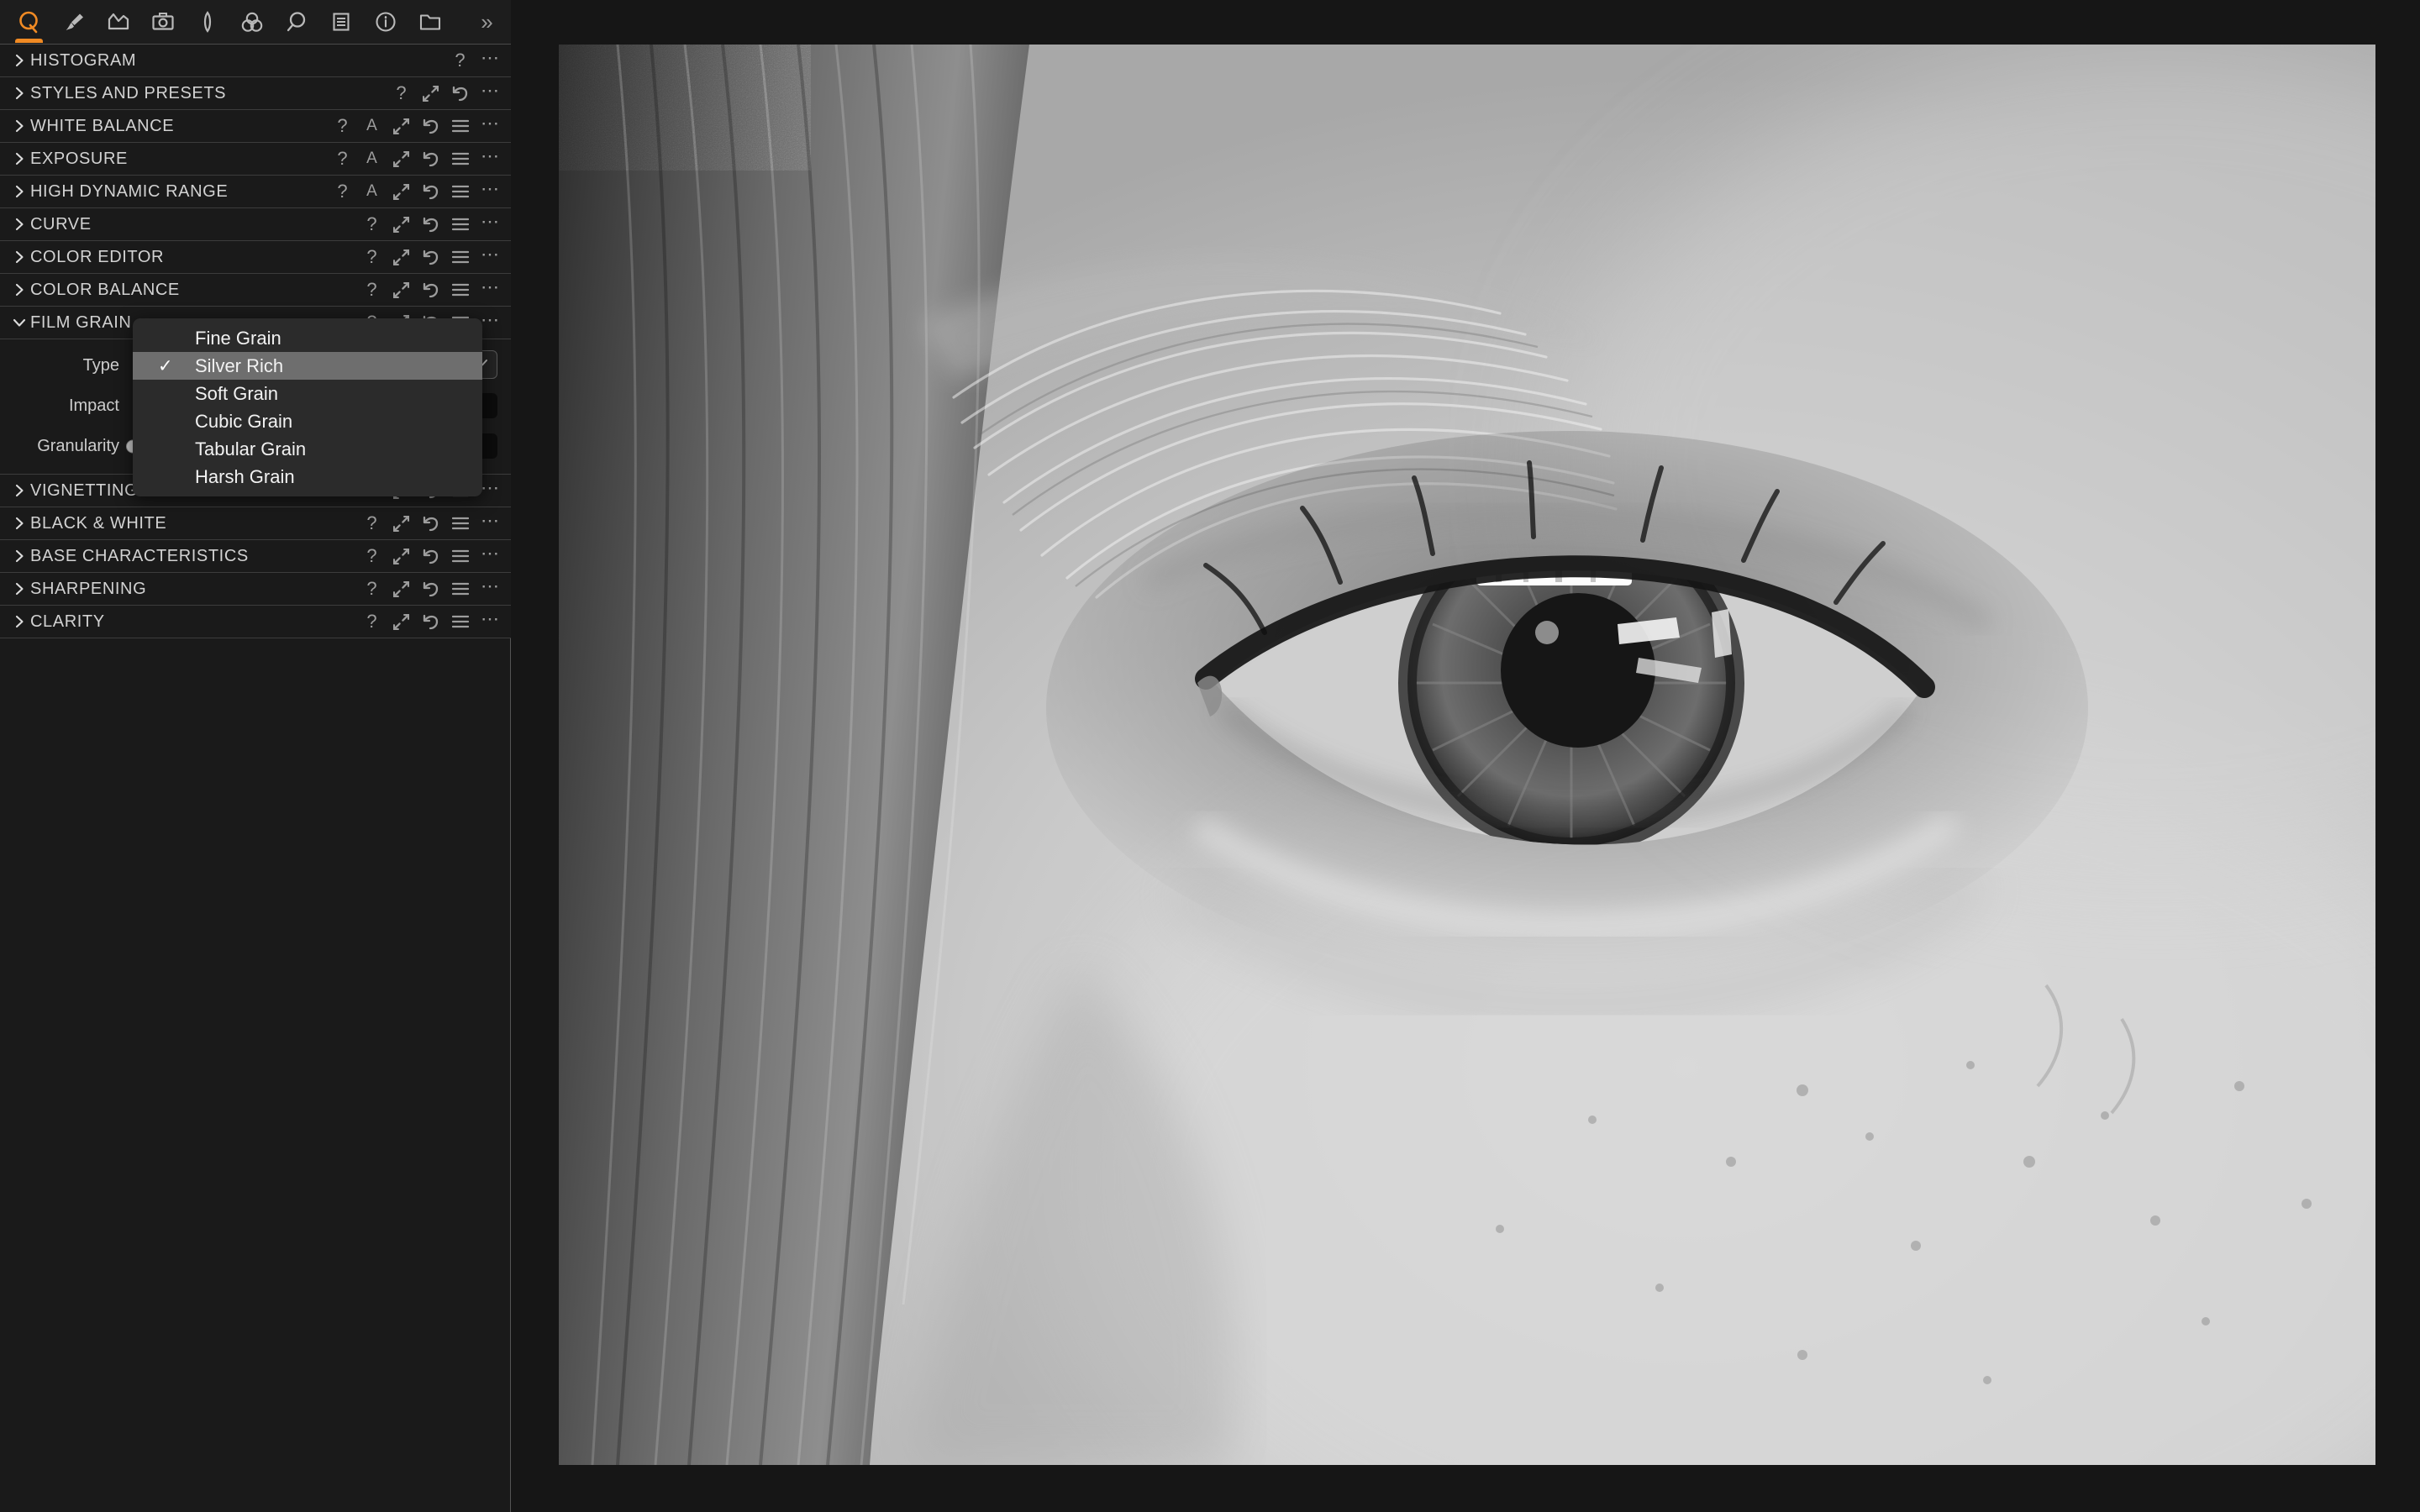  I want to click on folder-icon, so click(430, 22).